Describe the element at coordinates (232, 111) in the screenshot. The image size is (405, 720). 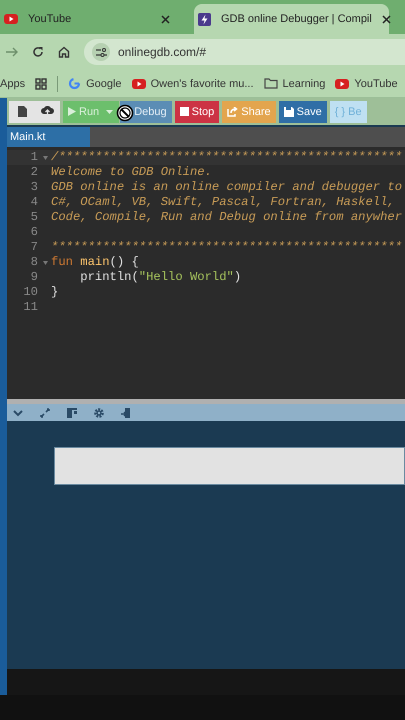
I see `share-icon` at that location.